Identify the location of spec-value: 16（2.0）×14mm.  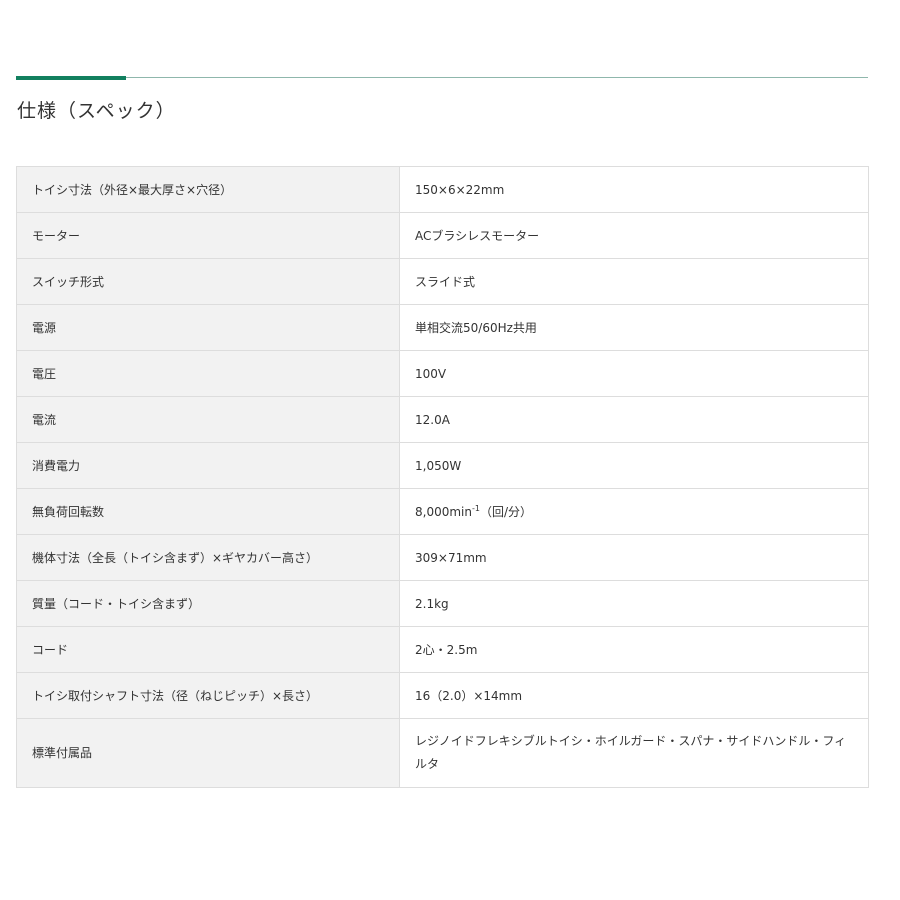
(634, 695).